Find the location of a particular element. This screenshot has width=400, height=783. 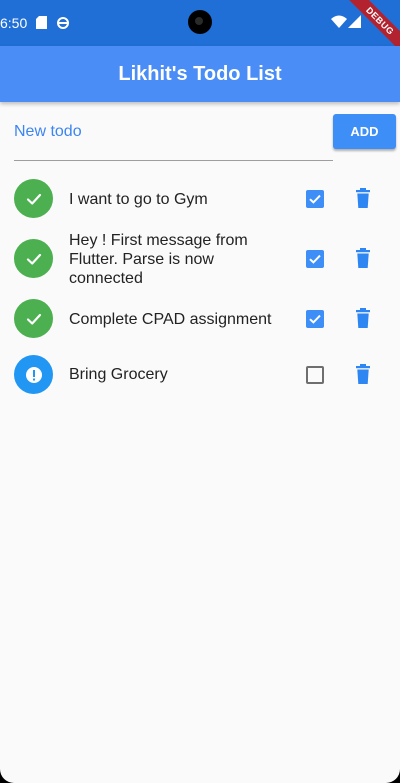

todo-title: Bring Grocery is located at coordinates (118, 374).